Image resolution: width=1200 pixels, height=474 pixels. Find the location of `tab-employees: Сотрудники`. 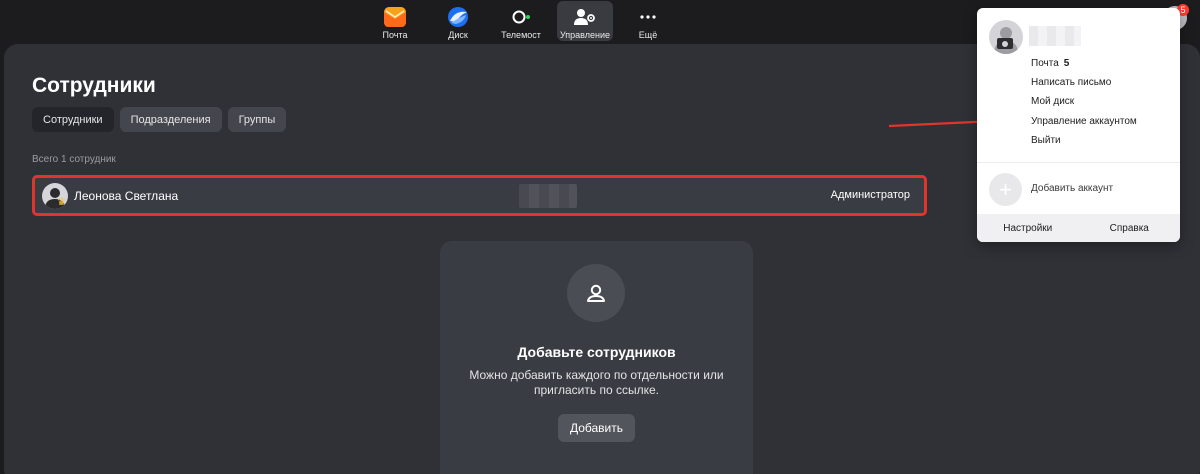

tab-employees: Сотрудники is located at coordinates (73, 119).